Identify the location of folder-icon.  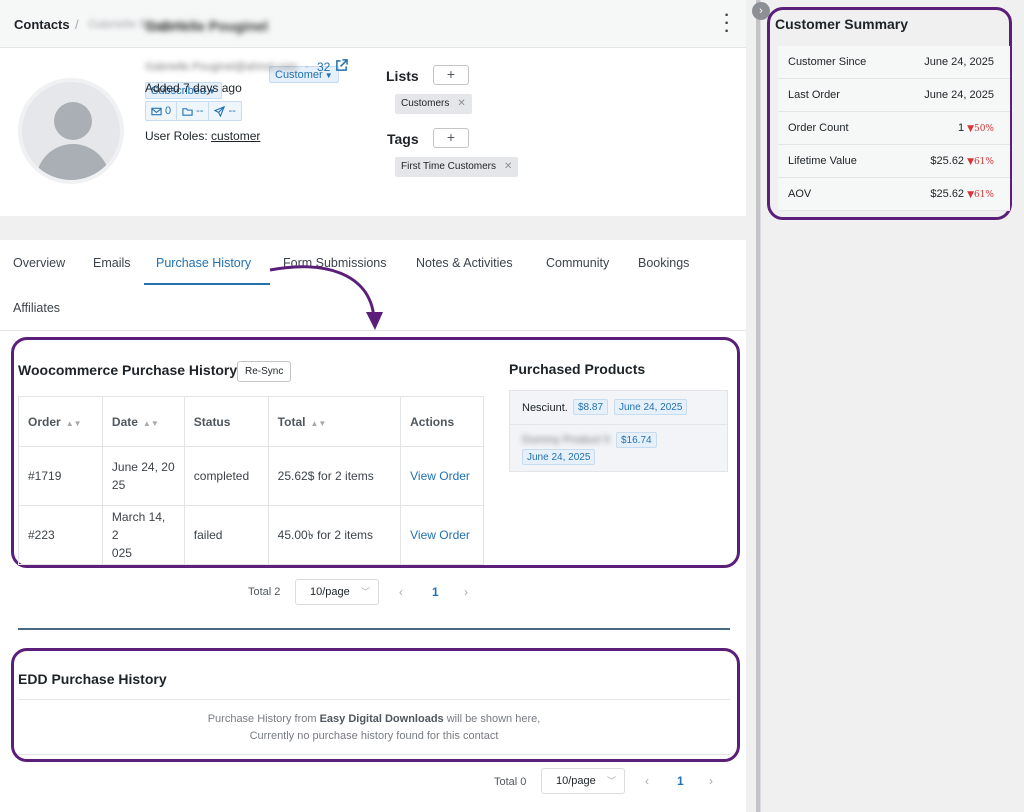
(187, 111).